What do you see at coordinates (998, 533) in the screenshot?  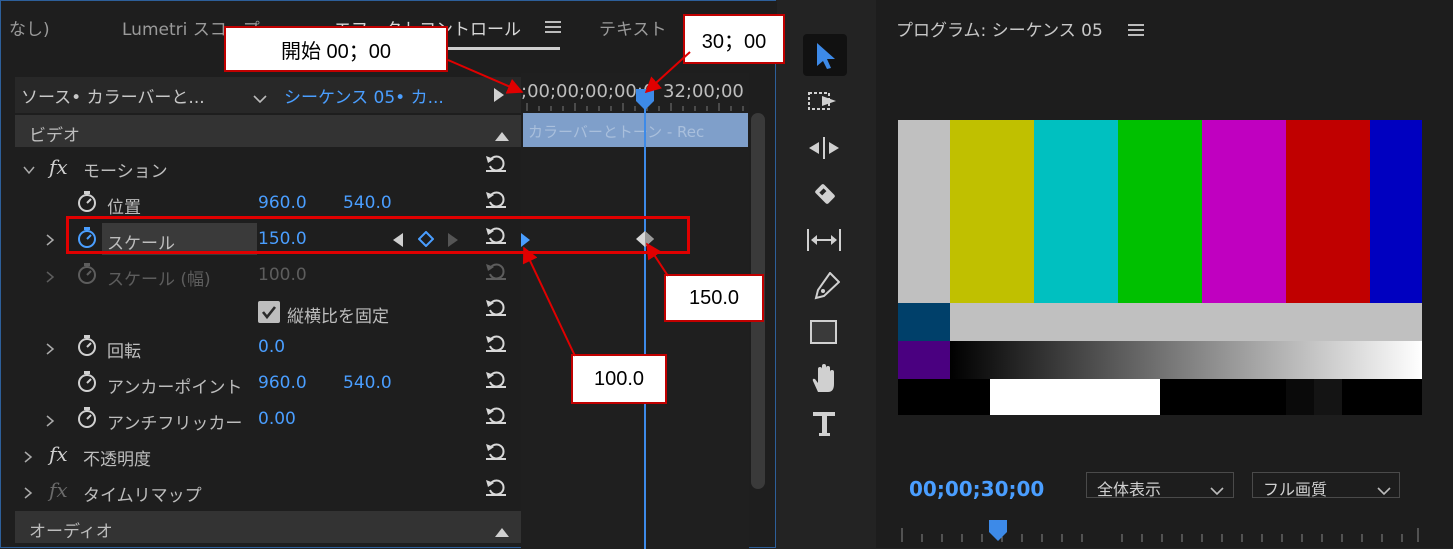 I see `program-playhead-icon` at bounding box center [998, 533].